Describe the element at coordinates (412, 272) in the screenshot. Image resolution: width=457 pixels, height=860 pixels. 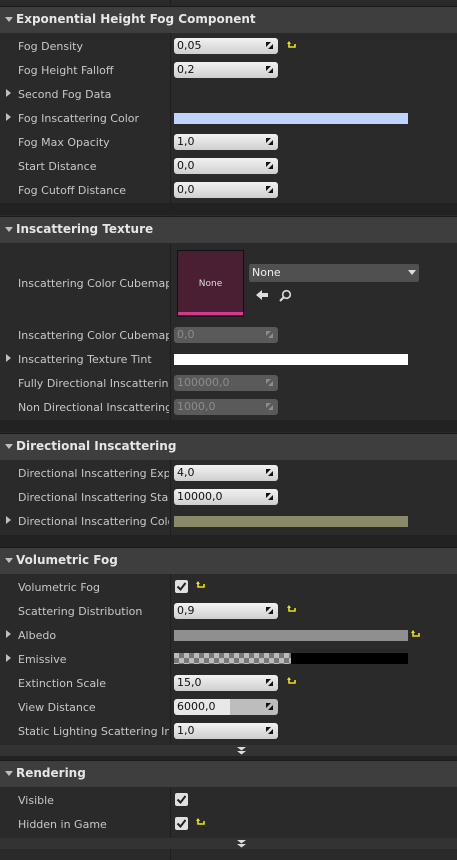
I see `chevron-down-icon` at that location.